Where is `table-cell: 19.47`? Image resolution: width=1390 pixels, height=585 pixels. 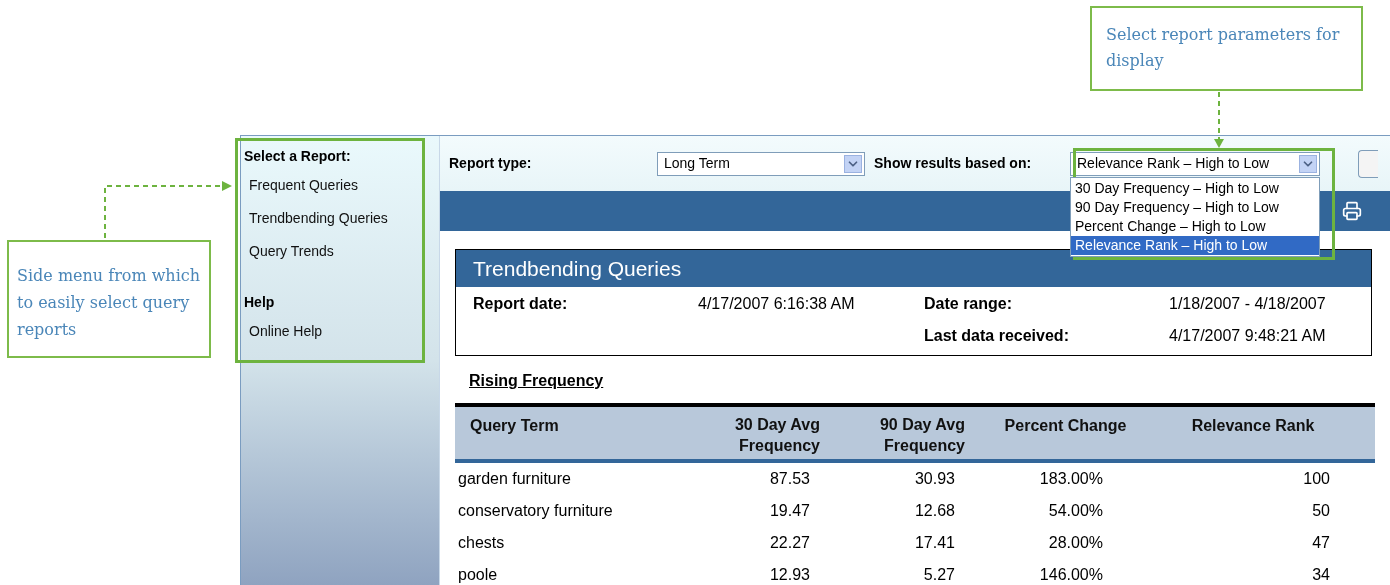
table-cell: 19.47 is located at coordinates (789, 510).